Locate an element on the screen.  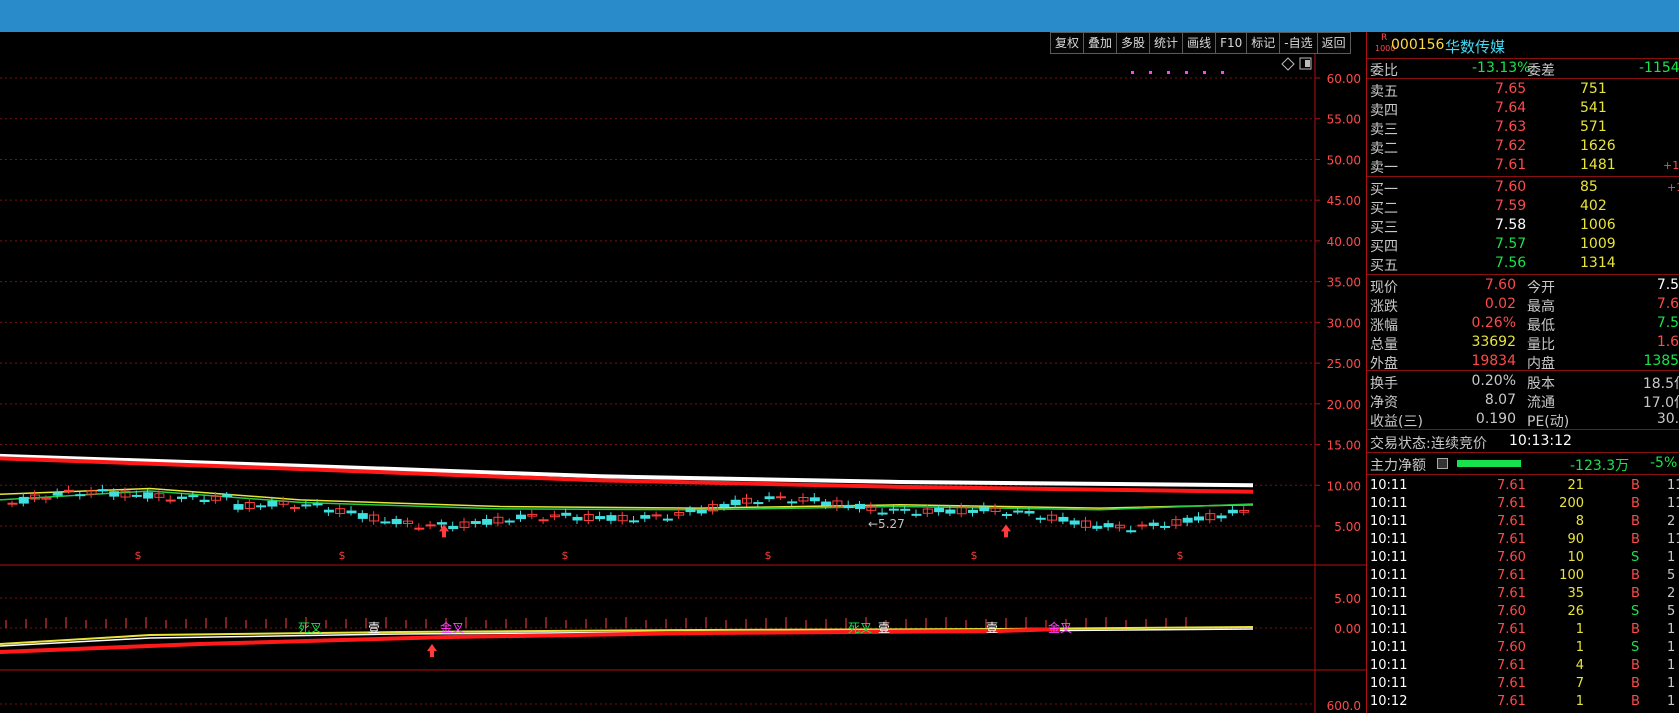
fuquan-button: 复权 is located at coordinates (1067, 43).